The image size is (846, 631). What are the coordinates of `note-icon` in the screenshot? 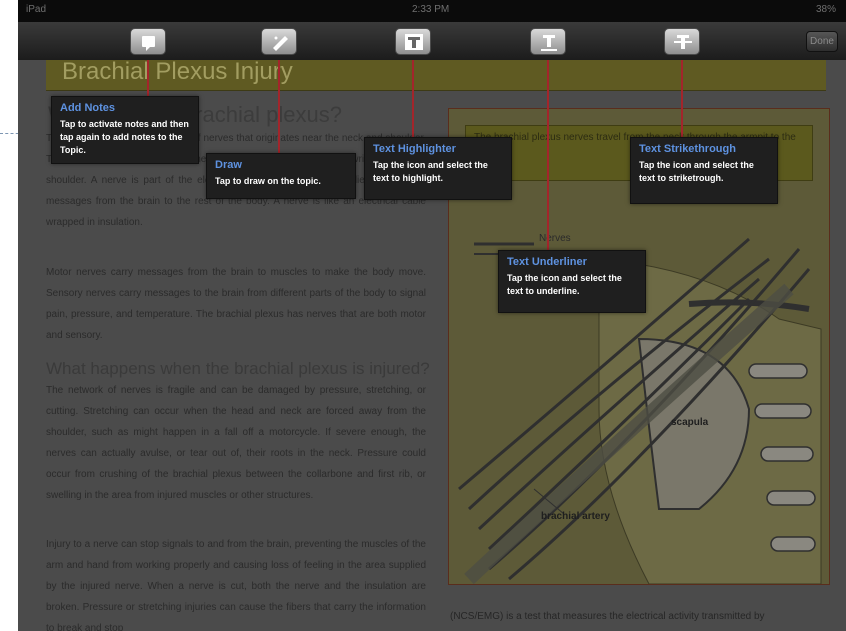 It's located at (148, 43).